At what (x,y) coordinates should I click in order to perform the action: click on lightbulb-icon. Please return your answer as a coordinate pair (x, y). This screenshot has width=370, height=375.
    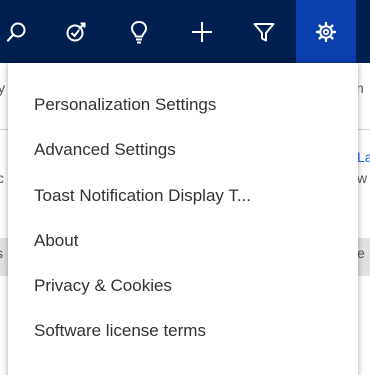
    Looking at the image, I should click on (139, 32).